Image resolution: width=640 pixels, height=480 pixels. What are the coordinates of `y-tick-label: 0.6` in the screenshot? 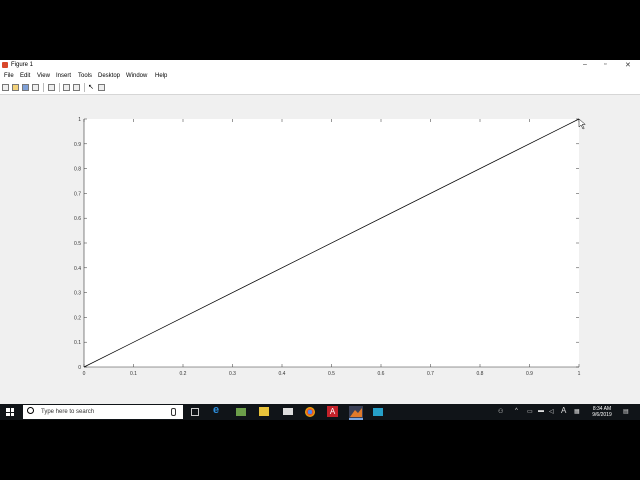 It's located at (77, 219).